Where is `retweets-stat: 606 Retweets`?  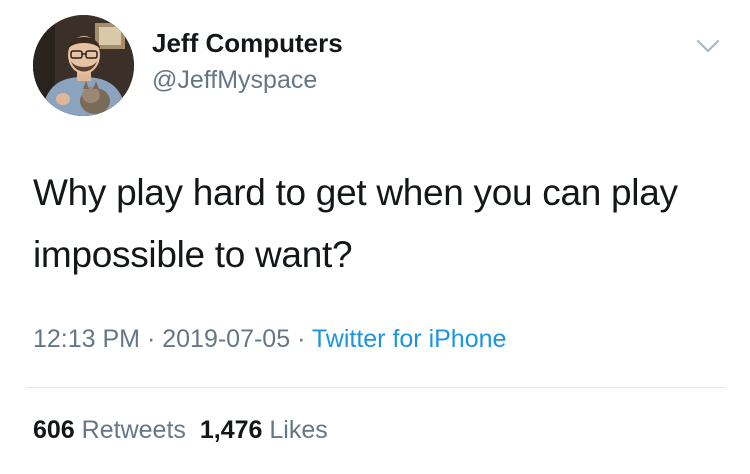 retweets-stat: 606 Retweets is located at coordinates (109, 430).